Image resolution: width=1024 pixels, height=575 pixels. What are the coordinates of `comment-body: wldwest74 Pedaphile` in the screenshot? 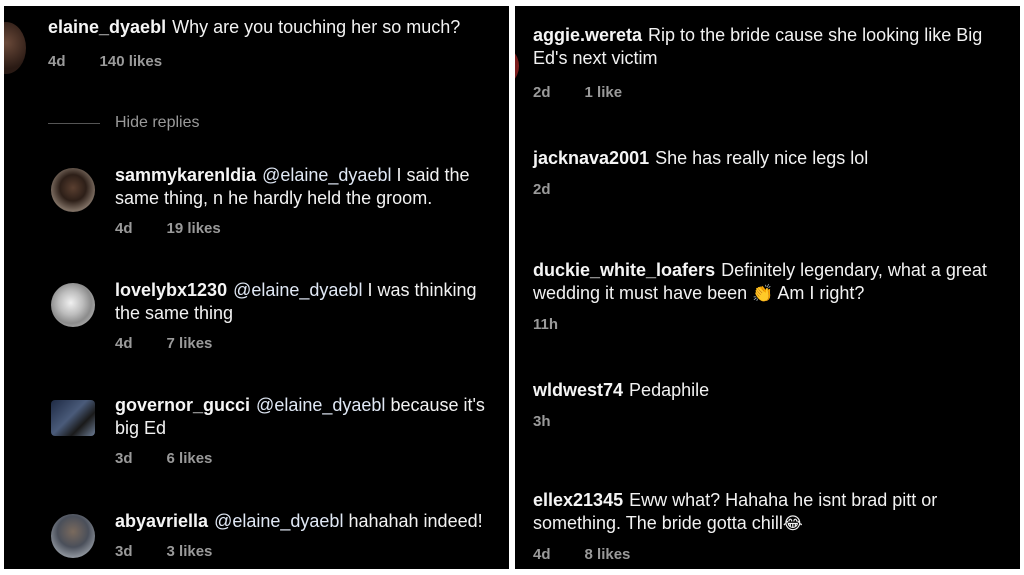 It's located at (772, 390).